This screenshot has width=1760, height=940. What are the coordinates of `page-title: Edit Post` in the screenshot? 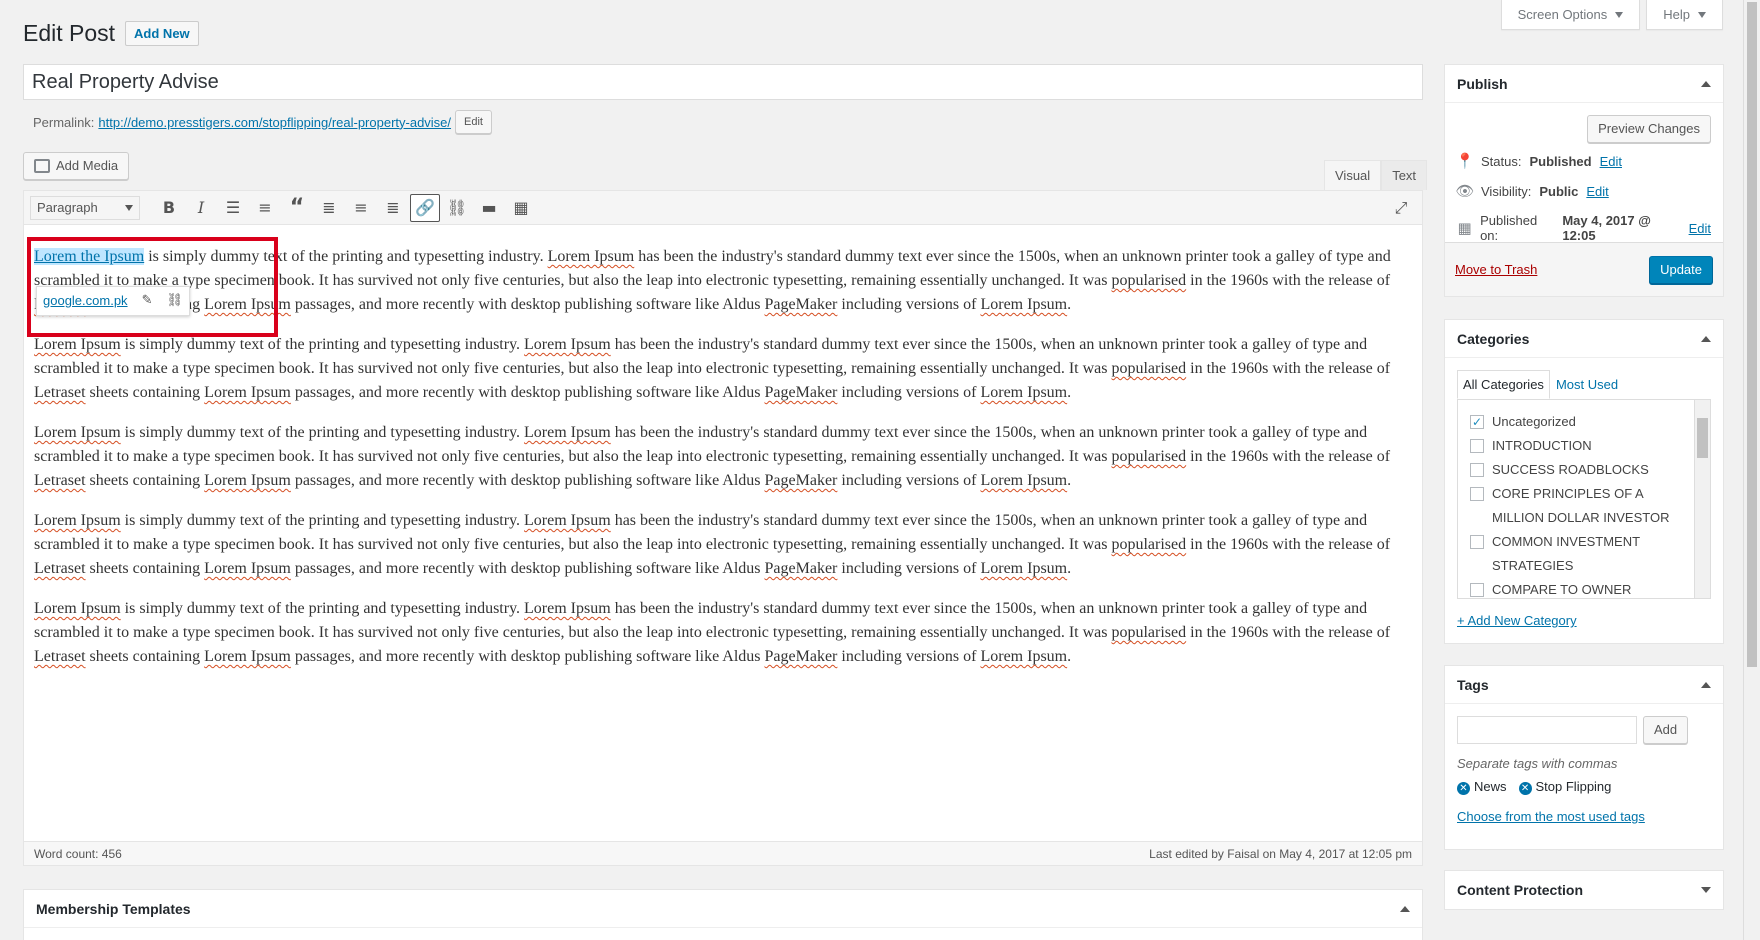 It's located at (69, 33).